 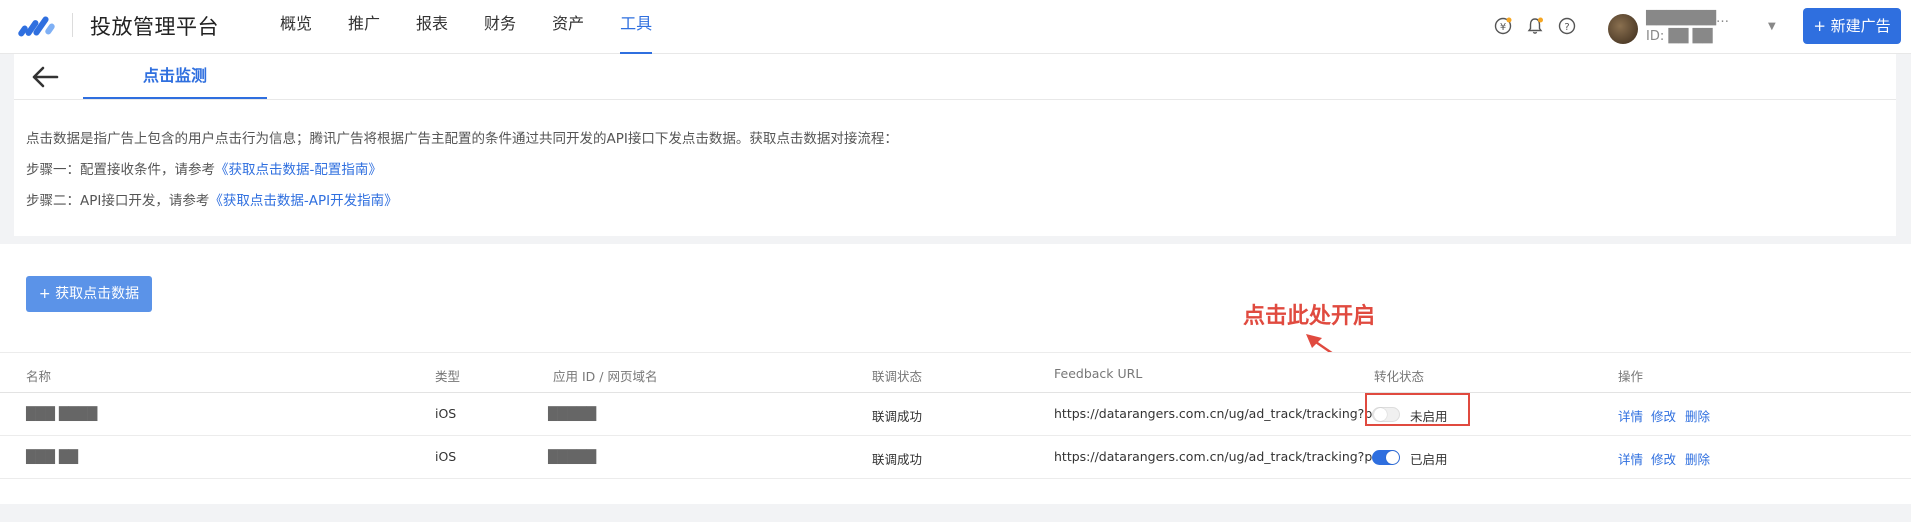 I want to click on tab-click-monitoring: 点击监测, so click(x=175, y=81).